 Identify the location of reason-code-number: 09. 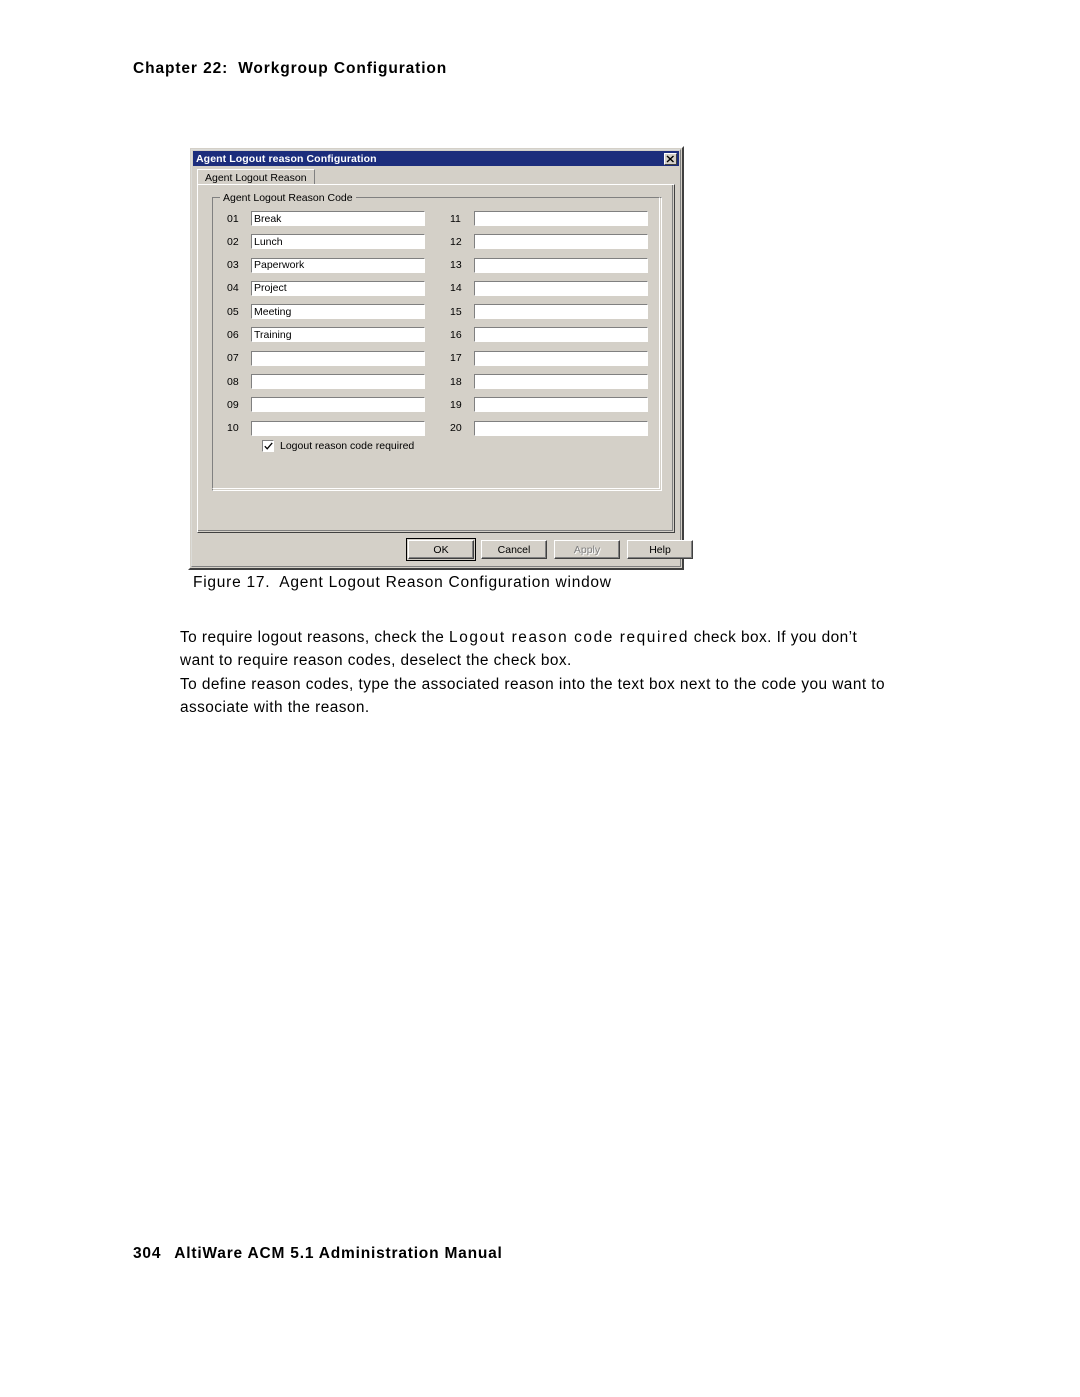
(233, 404).